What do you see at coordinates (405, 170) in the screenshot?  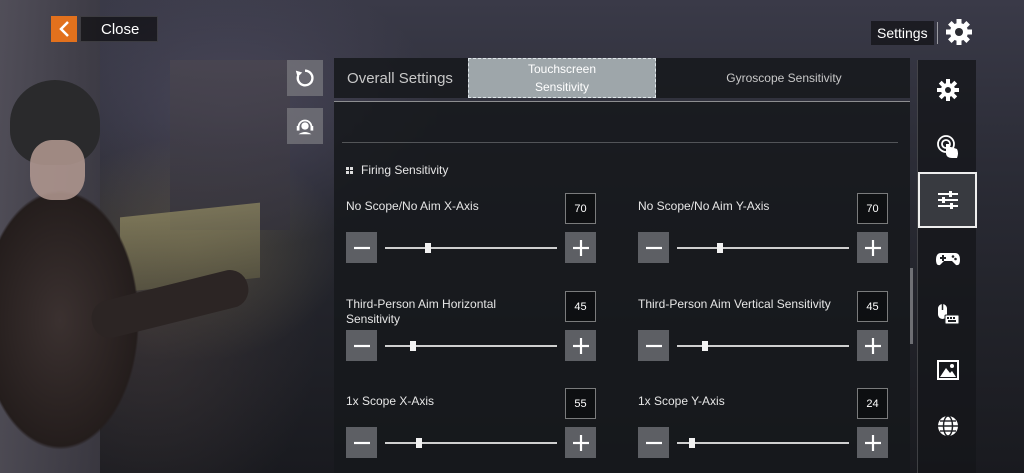 I see `section-title: Firing Sensitivity` at bounding box center [405, 170].